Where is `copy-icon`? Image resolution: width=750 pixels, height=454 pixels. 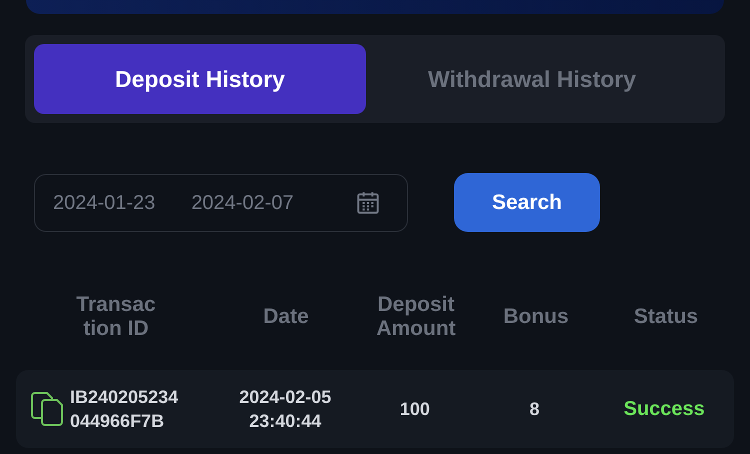
copy-icon is located at coordinates (47, 409).